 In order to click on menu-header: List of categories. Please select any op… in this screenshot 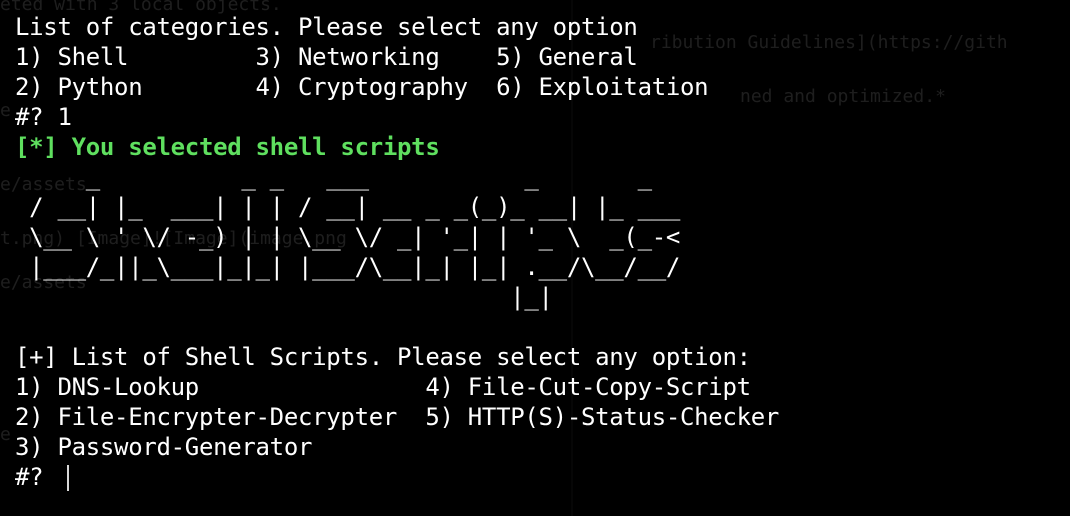, I will do `click(326, 27)`.